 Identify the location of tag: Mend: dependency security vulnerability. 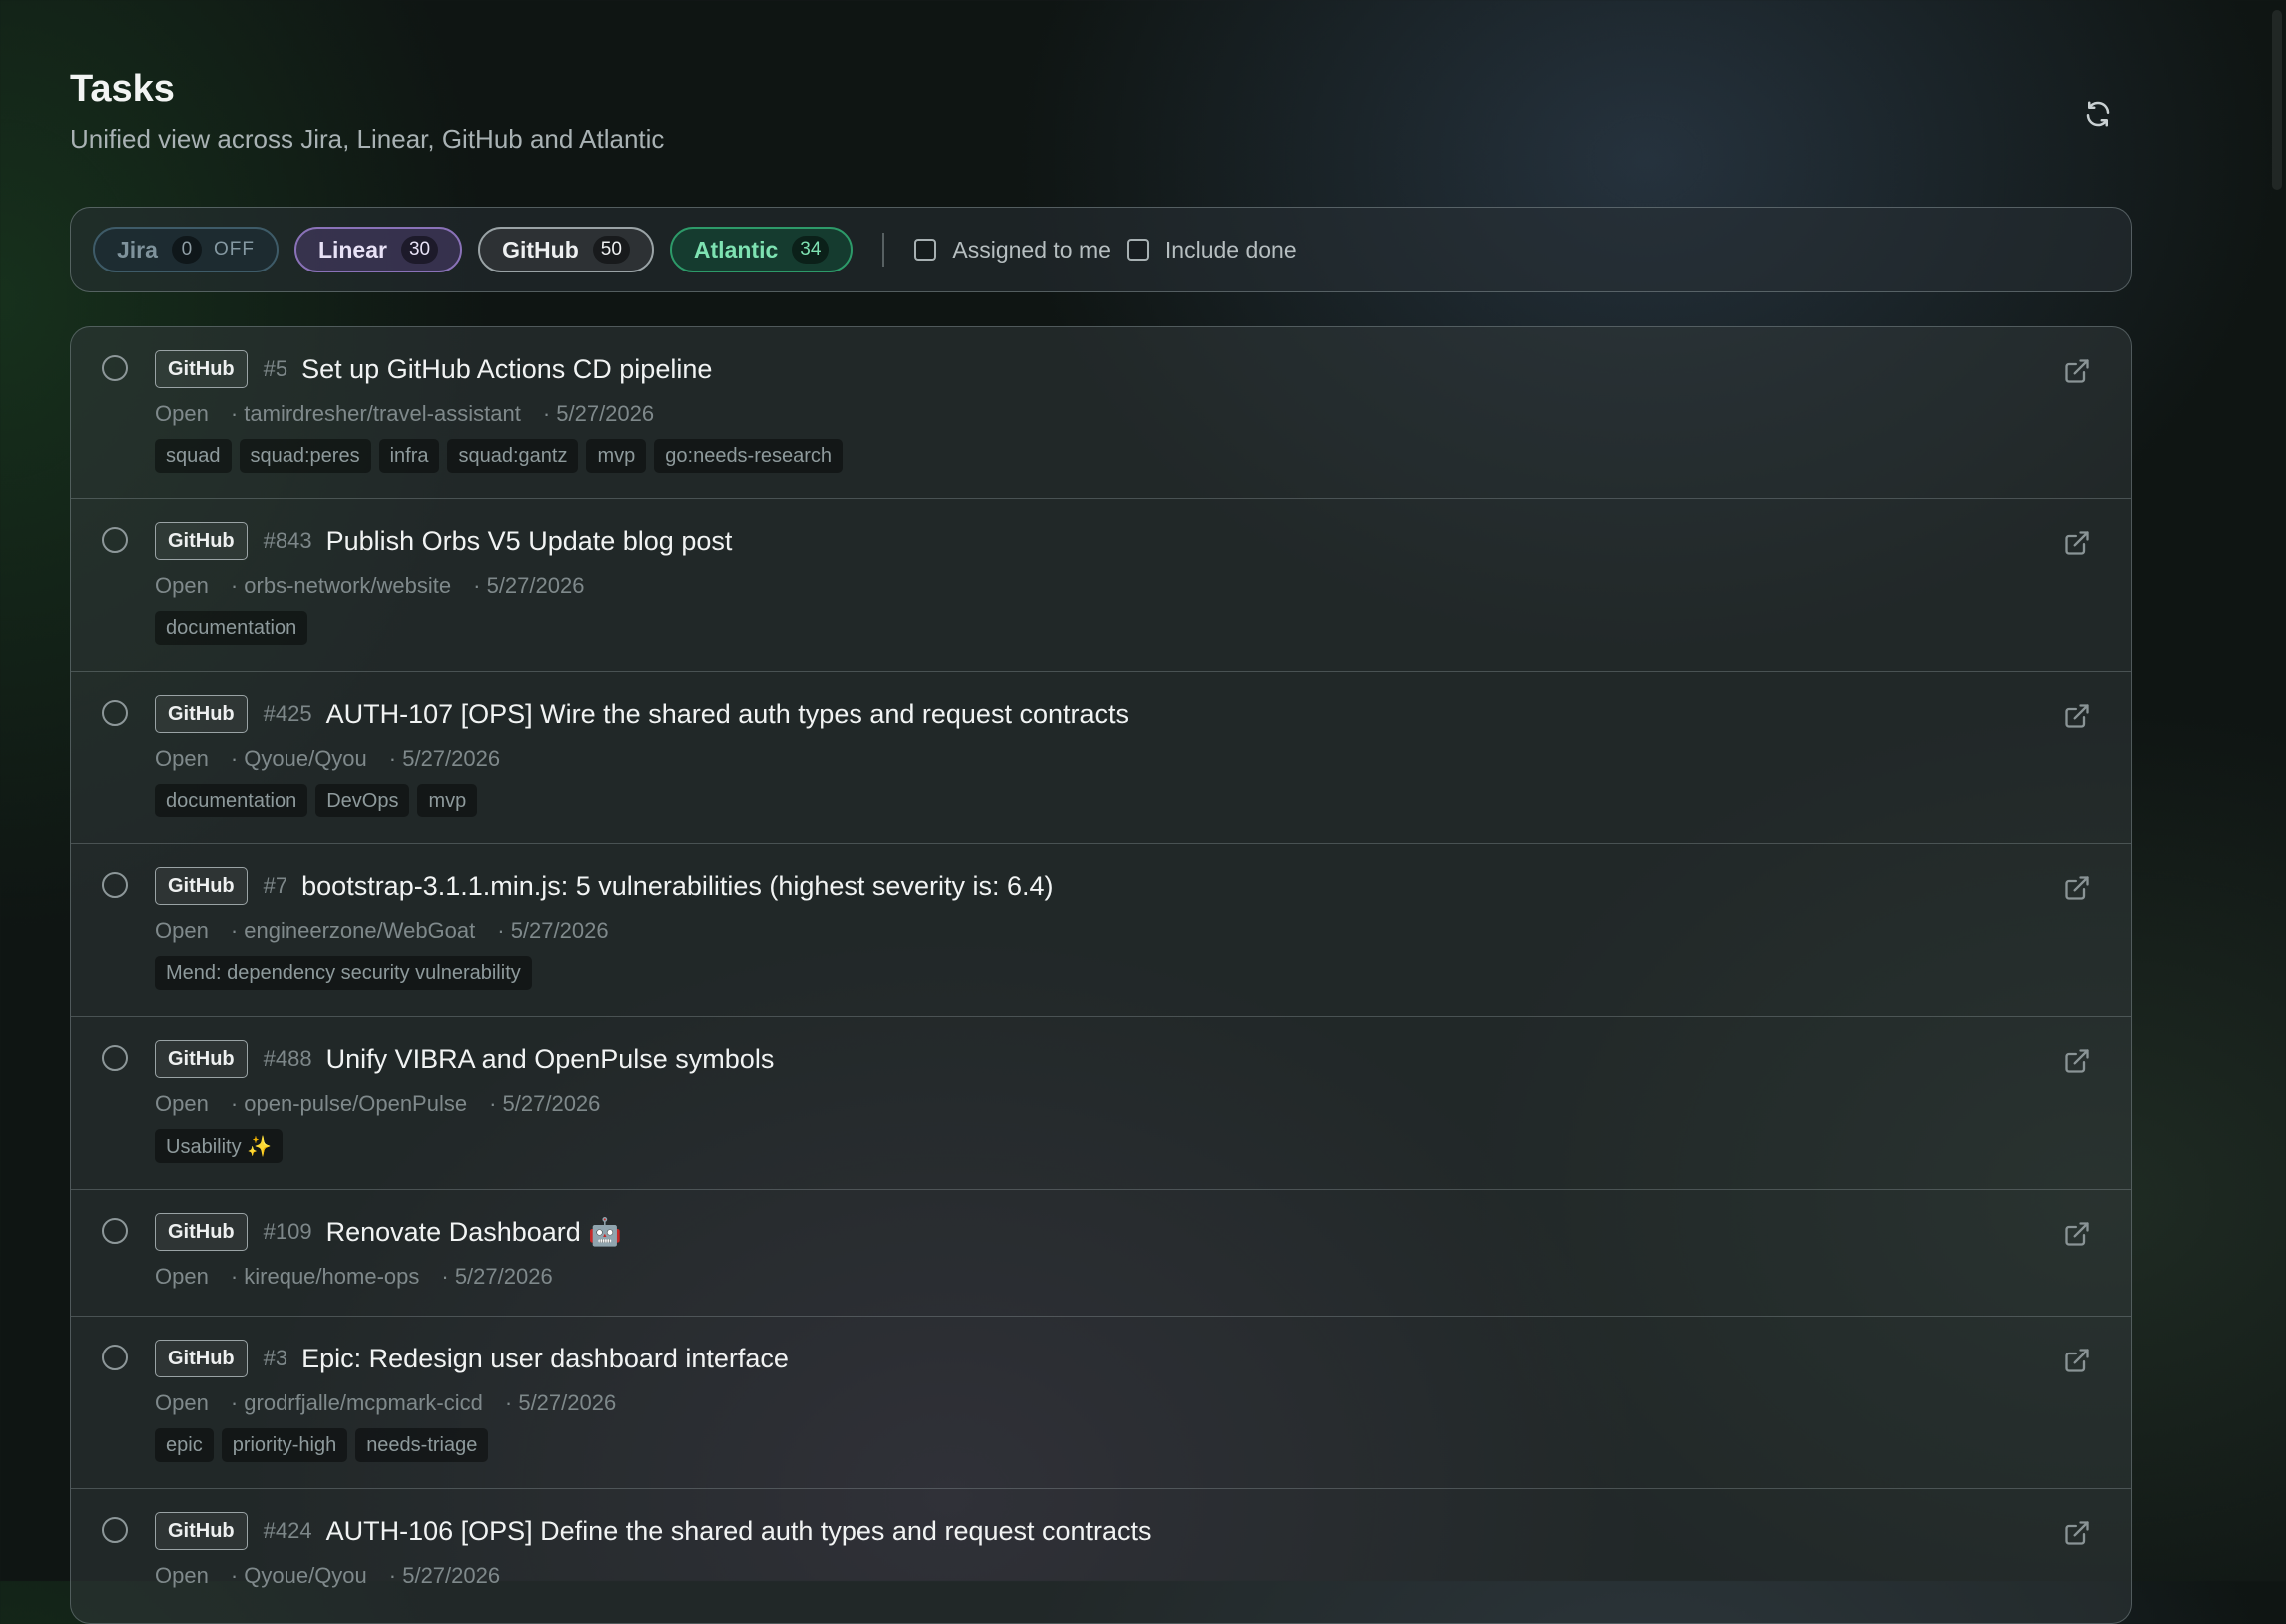
(343, 973).